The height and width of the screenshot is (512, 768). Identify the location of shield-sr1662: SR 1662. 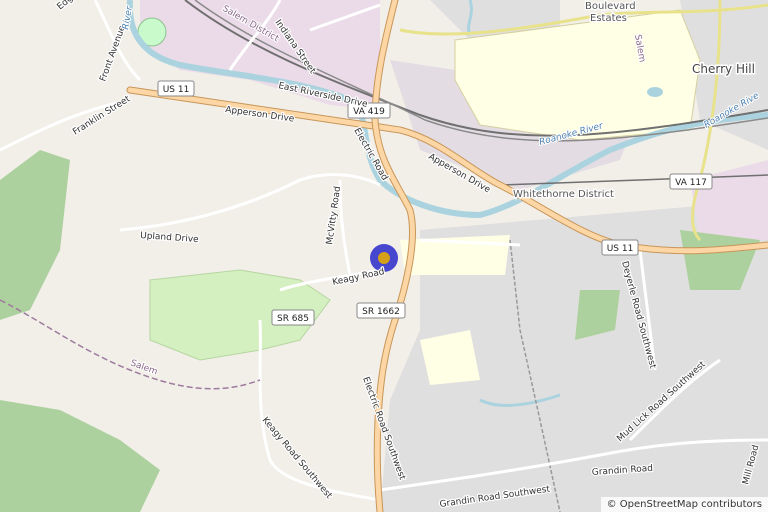
(381, 310).